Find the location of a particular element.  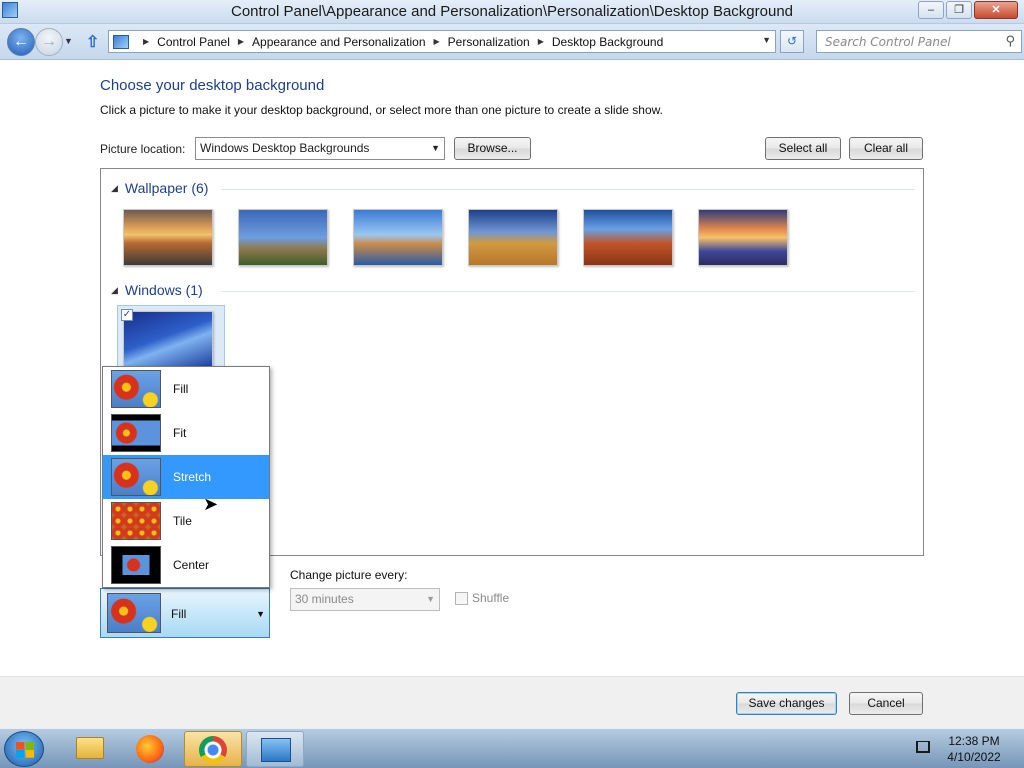

window-controls: – ❐ ✕ is located at coordinates (968, 10).